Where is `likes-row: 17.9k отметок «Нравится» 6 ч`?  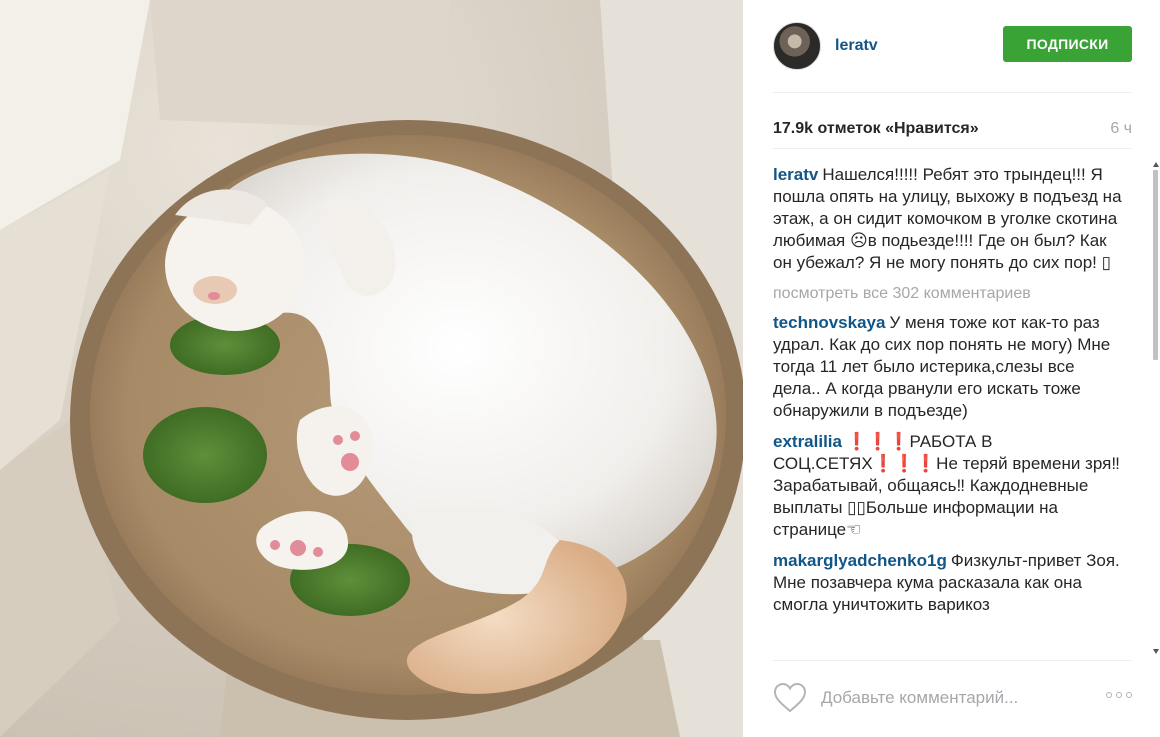 likes-row: 17.9k отметок «Нравится» 6 ч is located at coordinates (952, 129).